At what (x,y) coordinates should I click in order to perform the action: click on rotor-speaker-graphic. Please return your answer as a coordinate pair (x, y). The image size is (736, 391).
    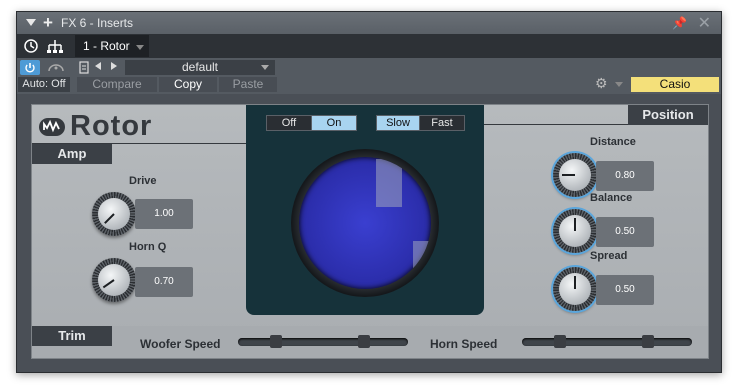
    Looking at the image, I should click on (365, 223).